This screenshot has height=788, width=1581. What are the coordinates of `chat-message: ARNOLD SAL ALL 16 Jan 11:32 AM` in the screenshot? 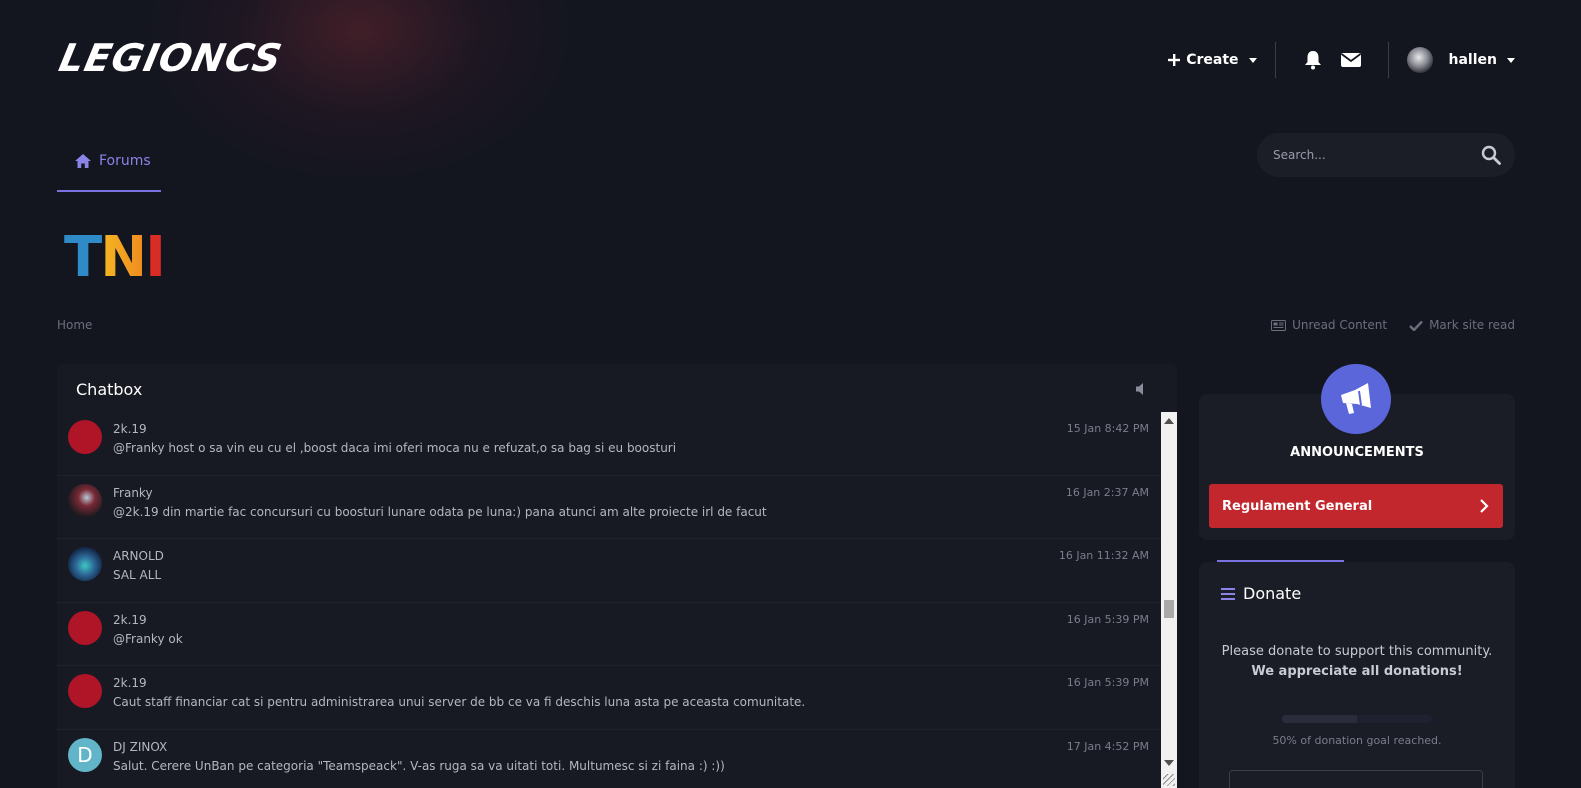 It's located at (609, 571).